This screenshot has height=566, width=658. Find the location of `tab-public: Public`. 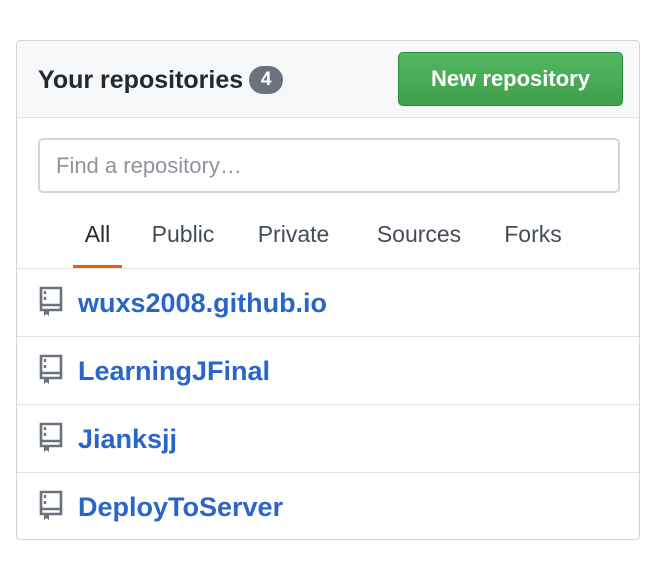

tab-public: Public is located at coordinates (183, 243).